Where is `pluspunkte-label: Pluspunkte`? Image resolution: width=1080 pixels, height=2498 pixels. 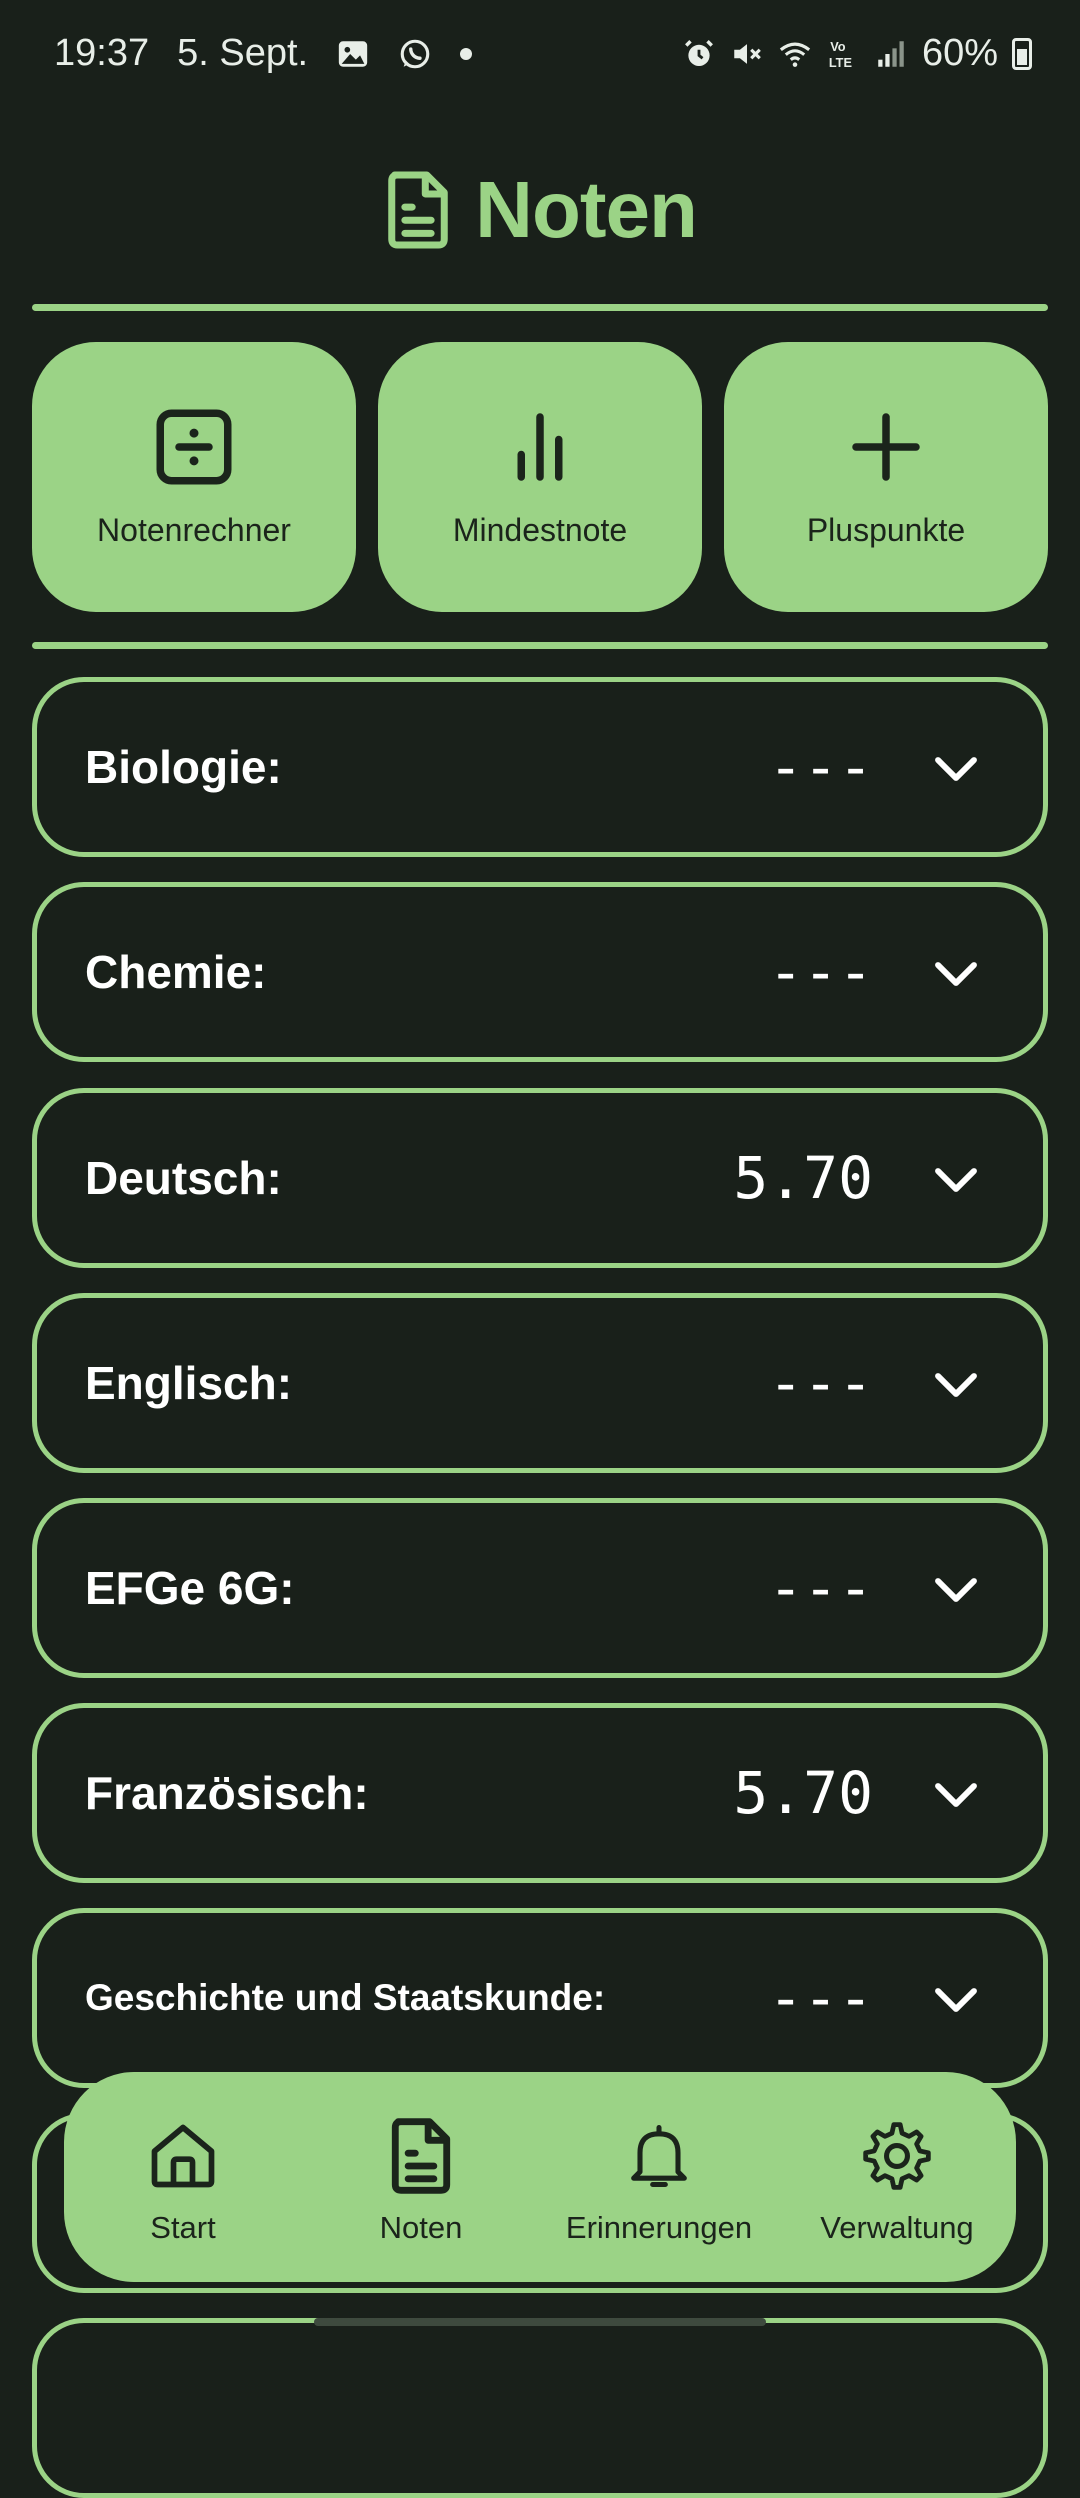
pluspunkte-label: Pluspunkte is located at coordinates (886, 530).